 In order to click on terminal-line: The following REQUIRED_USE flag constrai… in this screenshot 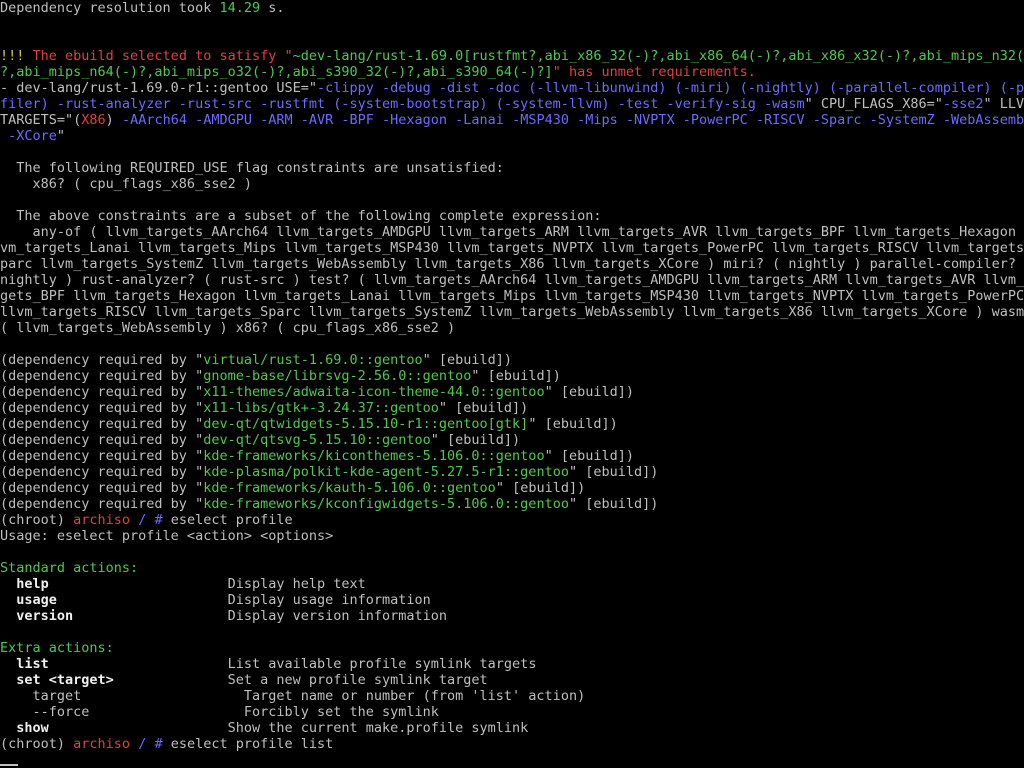, I will do `click(252, 168)`.